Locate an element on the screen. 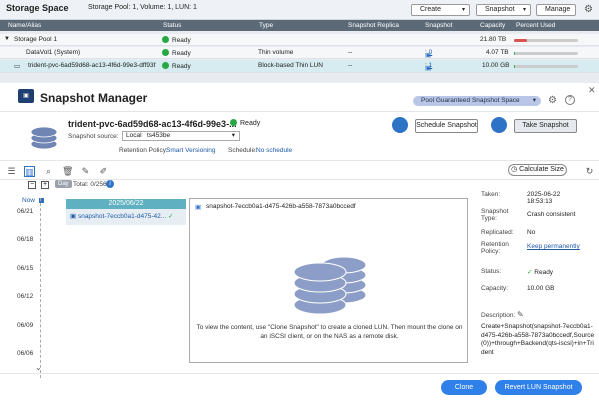  help-icon: ? is located at coordinates (570, 100).